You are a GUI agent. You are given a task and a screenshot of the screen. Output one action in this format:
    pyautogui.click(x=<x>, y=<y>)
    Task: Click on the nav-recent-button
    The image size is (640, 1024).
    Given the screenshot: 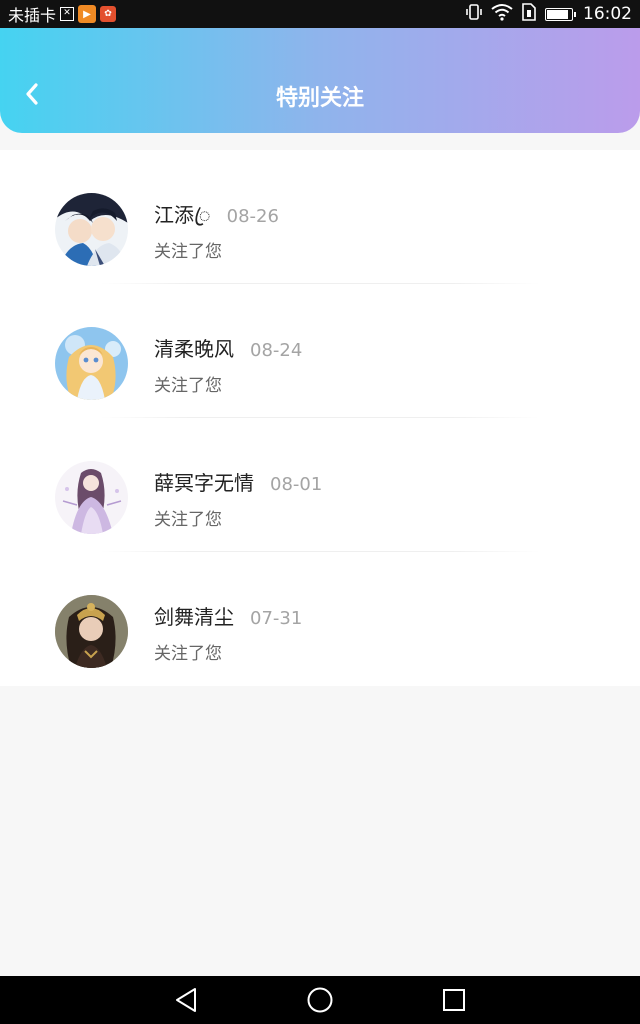 What is the action you would take?
    pyautogui.click(x=454, y=1000)
    